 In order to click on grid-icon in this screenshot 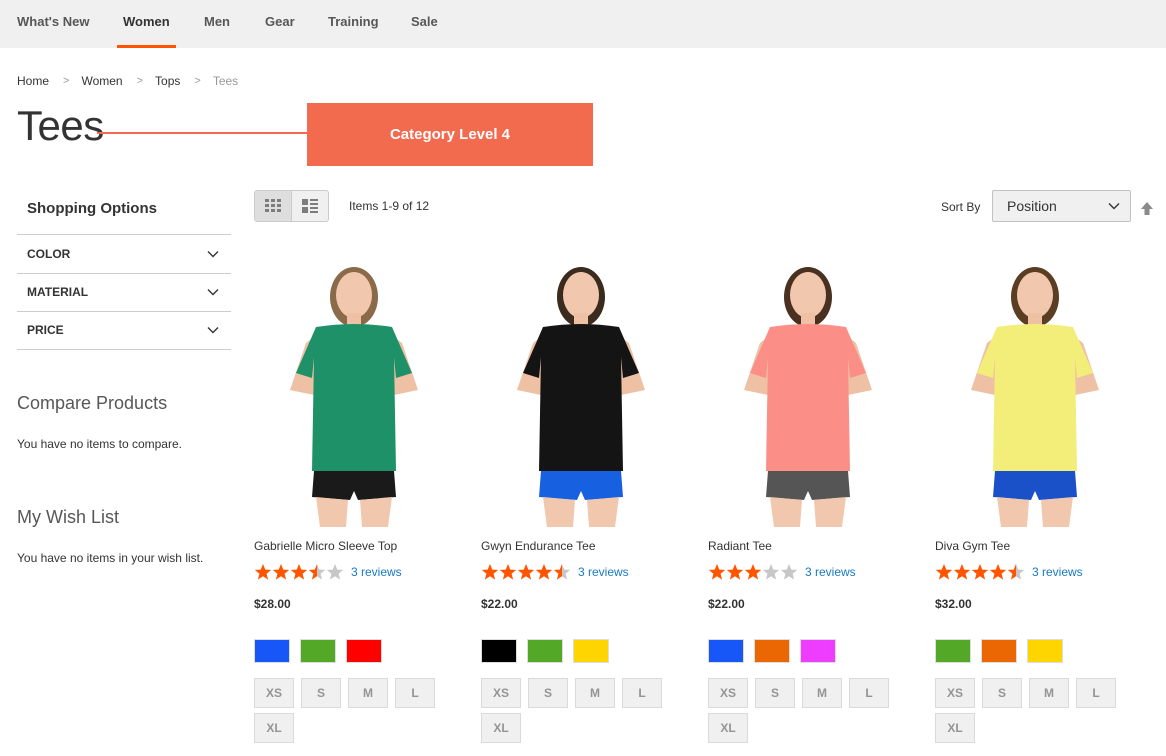, I will do `click(272, 205)`.